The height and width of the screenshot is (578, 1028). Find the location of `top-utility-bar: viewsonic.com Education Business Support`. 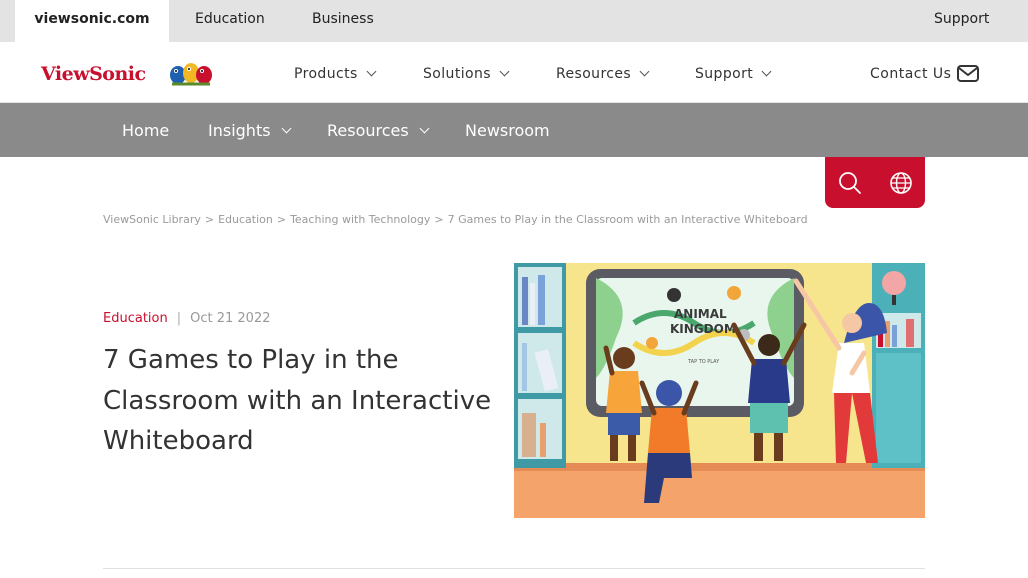

top-utility-bar: viewsonic.com Education Business Support is located at coordinates (514, 21).